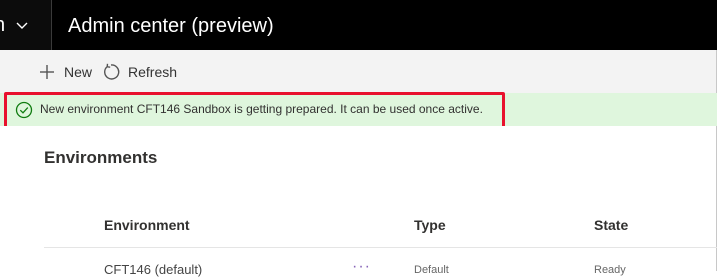  I want to click on refresh-button-label: Refresh, so click(153, 72).